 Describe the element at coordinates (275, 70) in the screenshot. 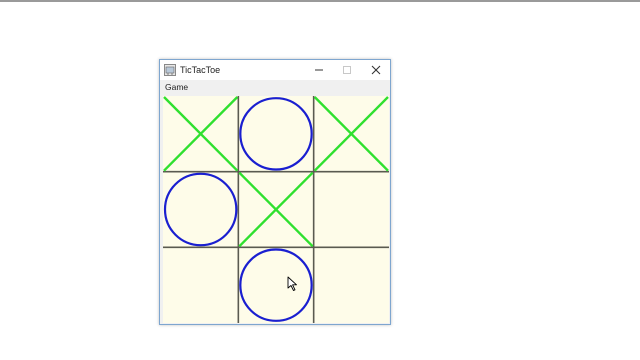

I see `title-bar: TicTacToe` at that location.